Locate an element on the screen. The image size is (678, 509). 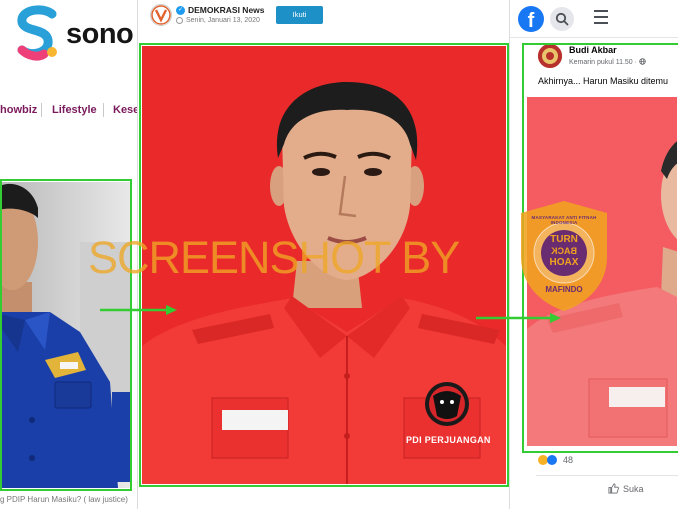
clock-icon is located at coordinates (179, 20).